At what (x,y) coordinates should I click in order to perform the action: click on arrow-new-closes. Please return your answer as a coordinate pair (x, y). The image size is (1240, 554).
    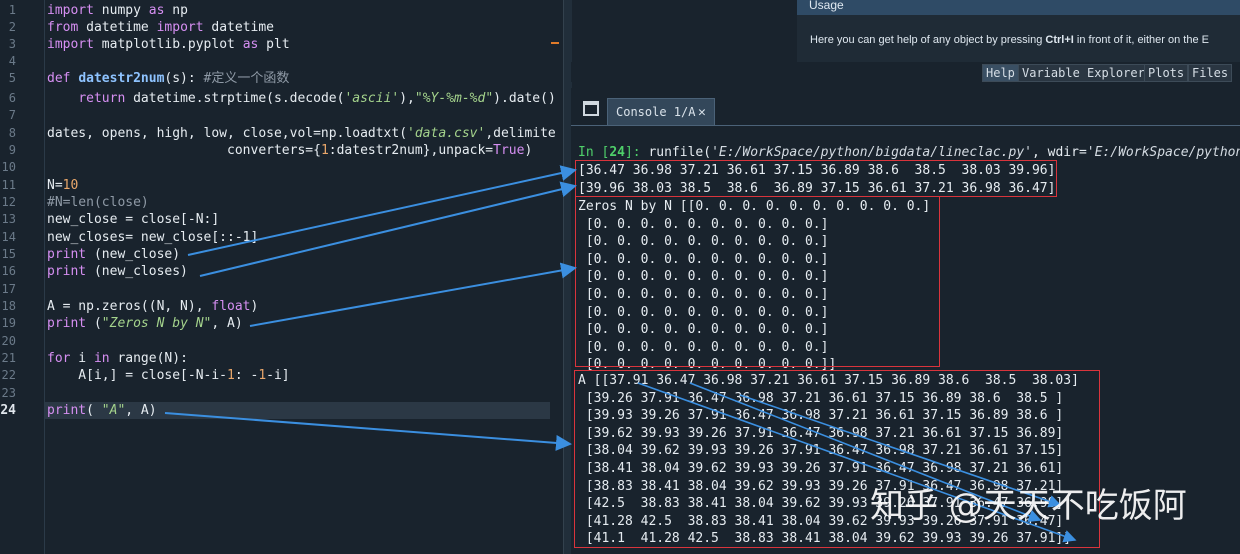
    Looking at the image, I should click on (388, 229).